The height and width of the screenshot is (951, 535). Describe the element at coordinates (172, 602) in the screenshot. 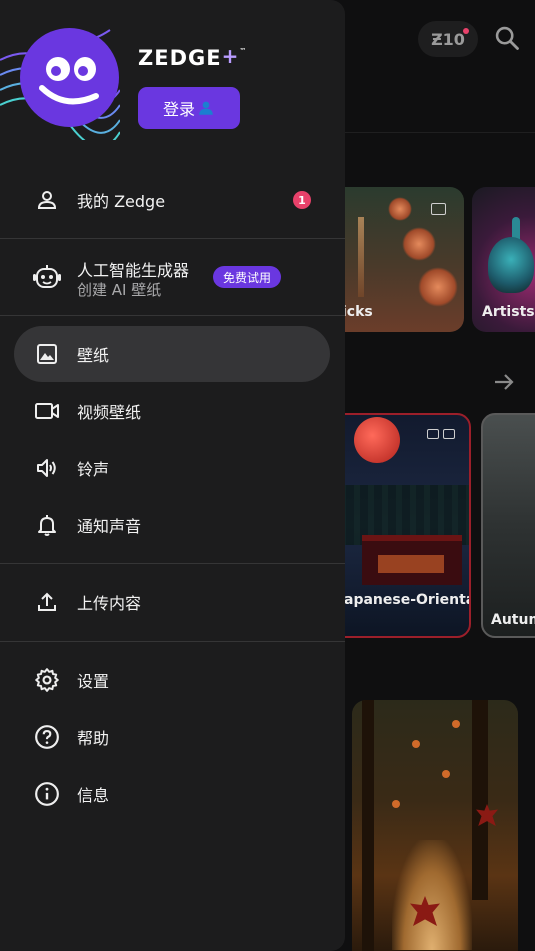

I see `menu-item-upload: 上传内容` at that location.